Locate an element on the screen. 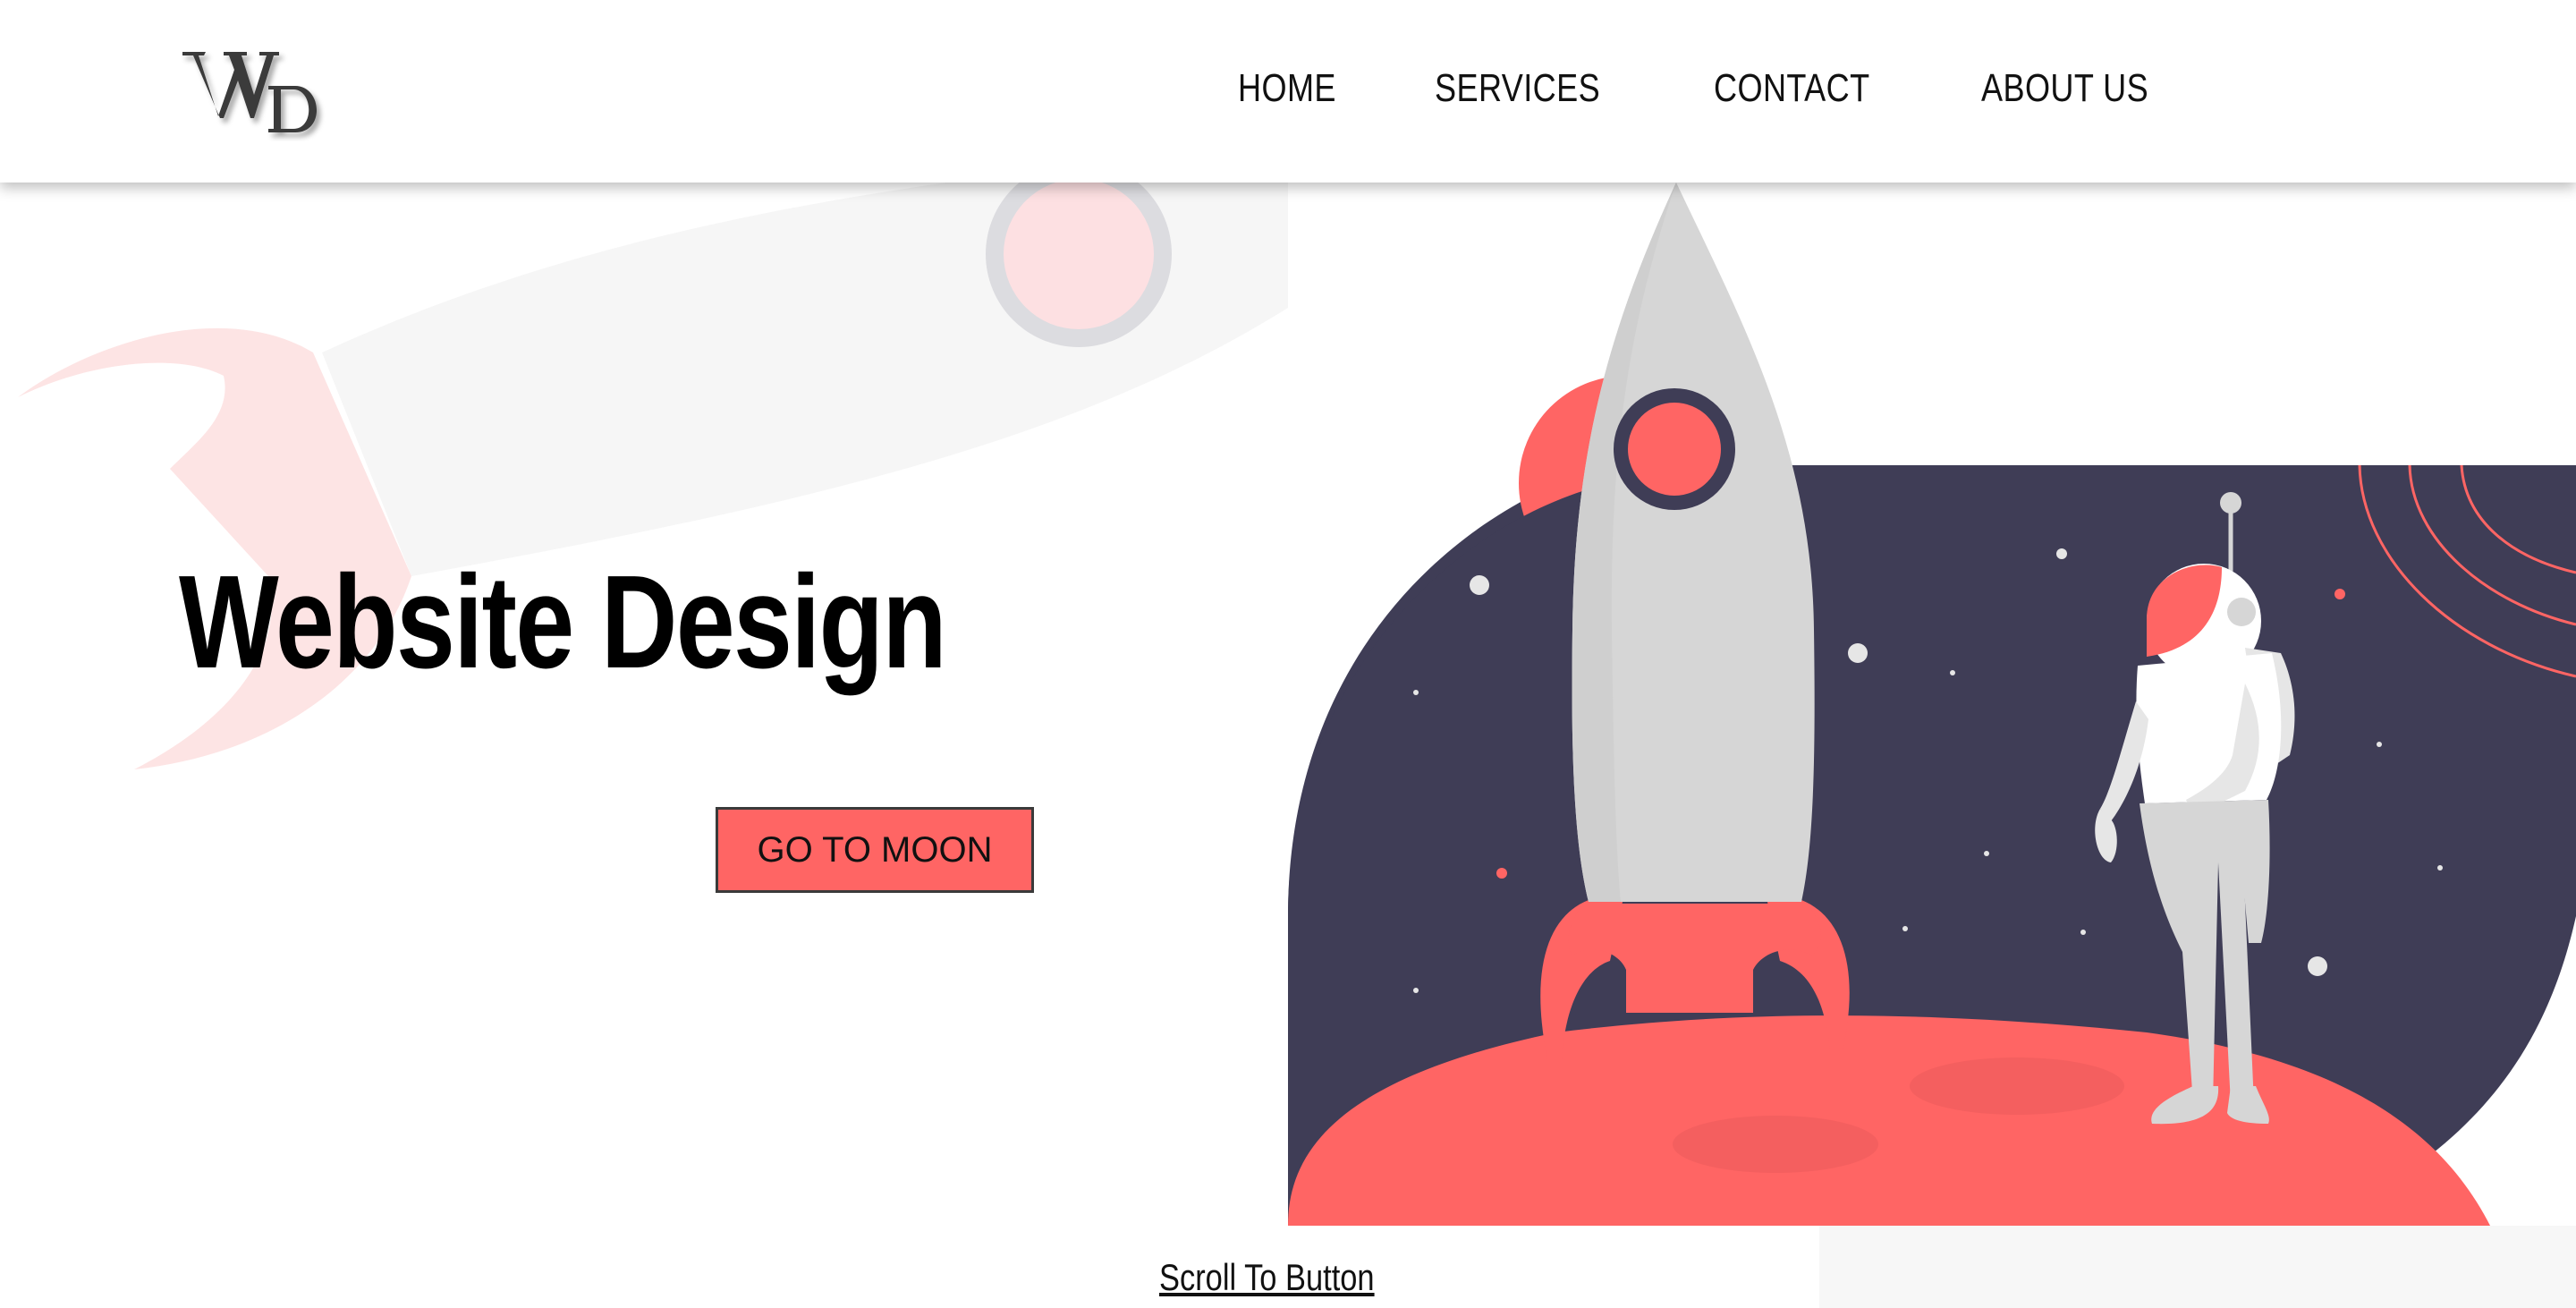  nav-about-us: ABOUT US is located at coordinates (2064, 88).